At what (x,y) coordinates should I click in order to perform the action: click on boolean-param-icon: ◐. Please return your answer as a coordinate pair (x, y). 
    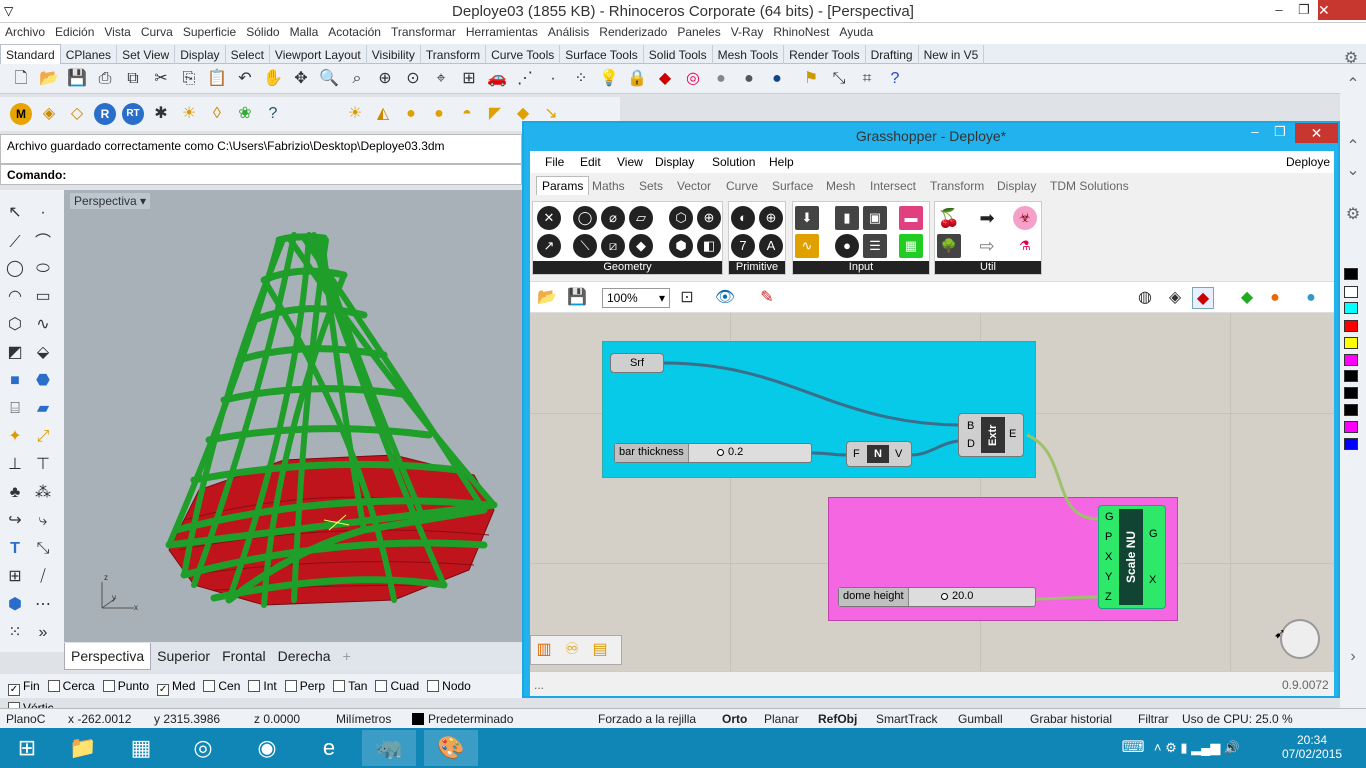
    Looking at the image, I should click on (743, 218).